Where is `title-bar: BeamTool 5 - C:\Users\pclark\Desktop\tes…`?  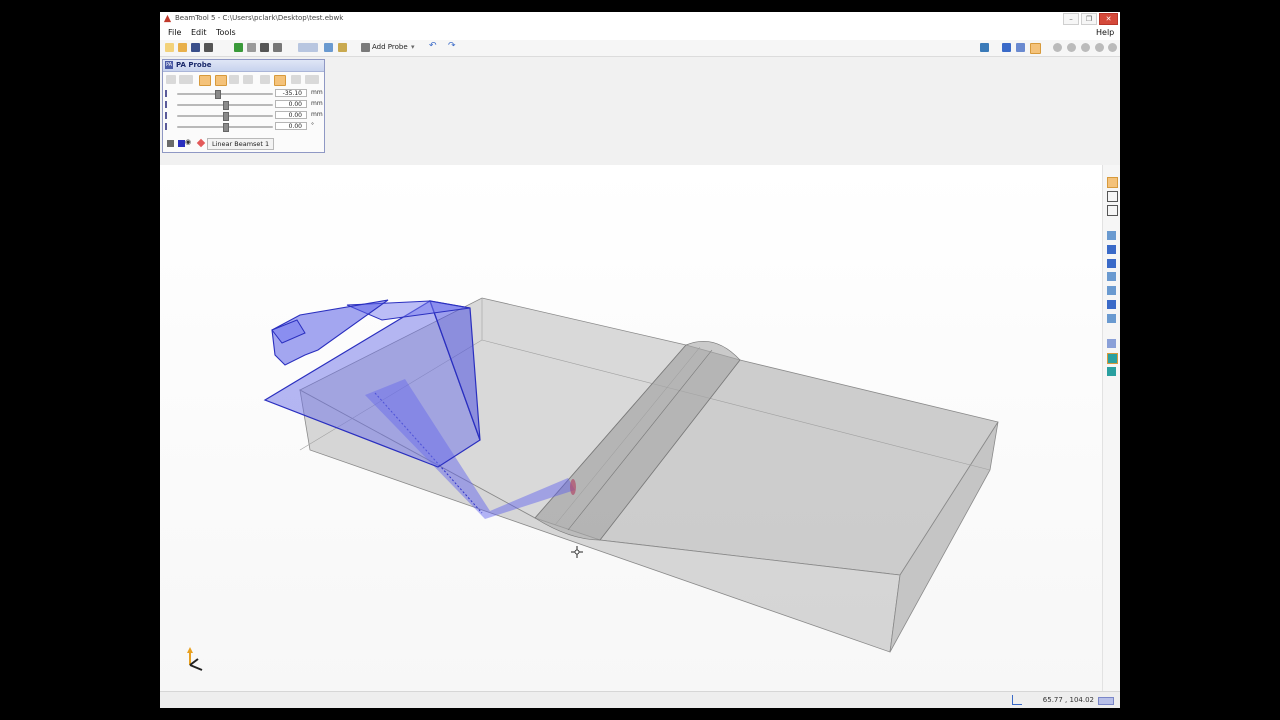 title-bar: BeamTool 5 - C:\Users\pclark\Desktop\tes… is located at coordinates (640, 19).